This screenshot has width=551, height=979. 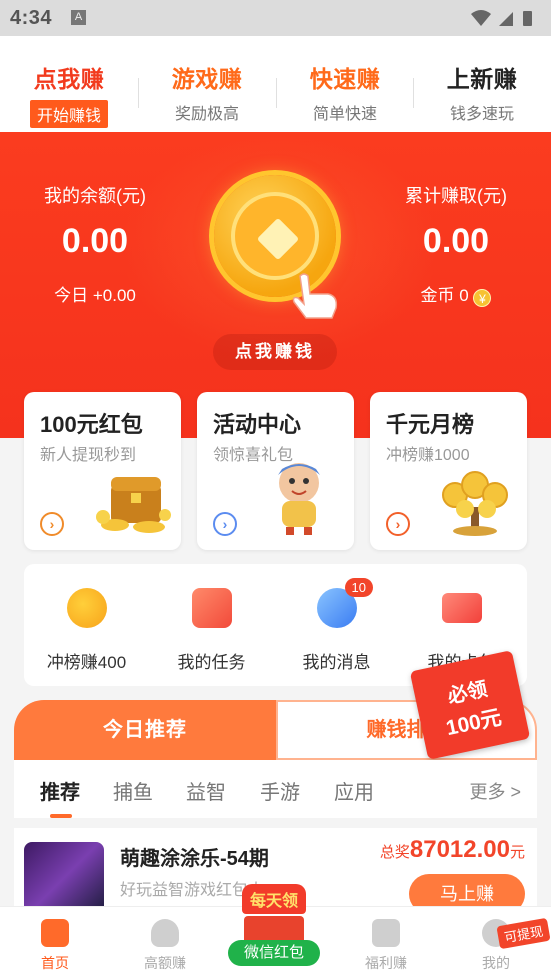 I want to click on category-mobile-game: 手游, so click(x=280, y=790).